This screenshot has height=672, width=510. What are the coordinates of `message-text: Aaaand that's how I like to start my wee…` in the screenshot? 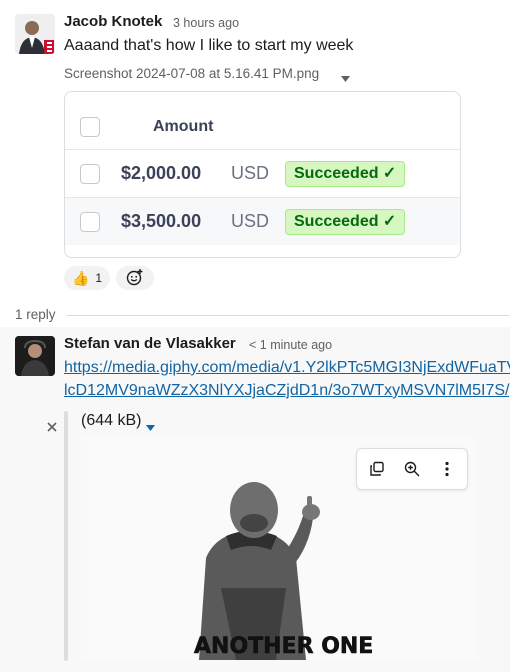 It's located at (209, 45).